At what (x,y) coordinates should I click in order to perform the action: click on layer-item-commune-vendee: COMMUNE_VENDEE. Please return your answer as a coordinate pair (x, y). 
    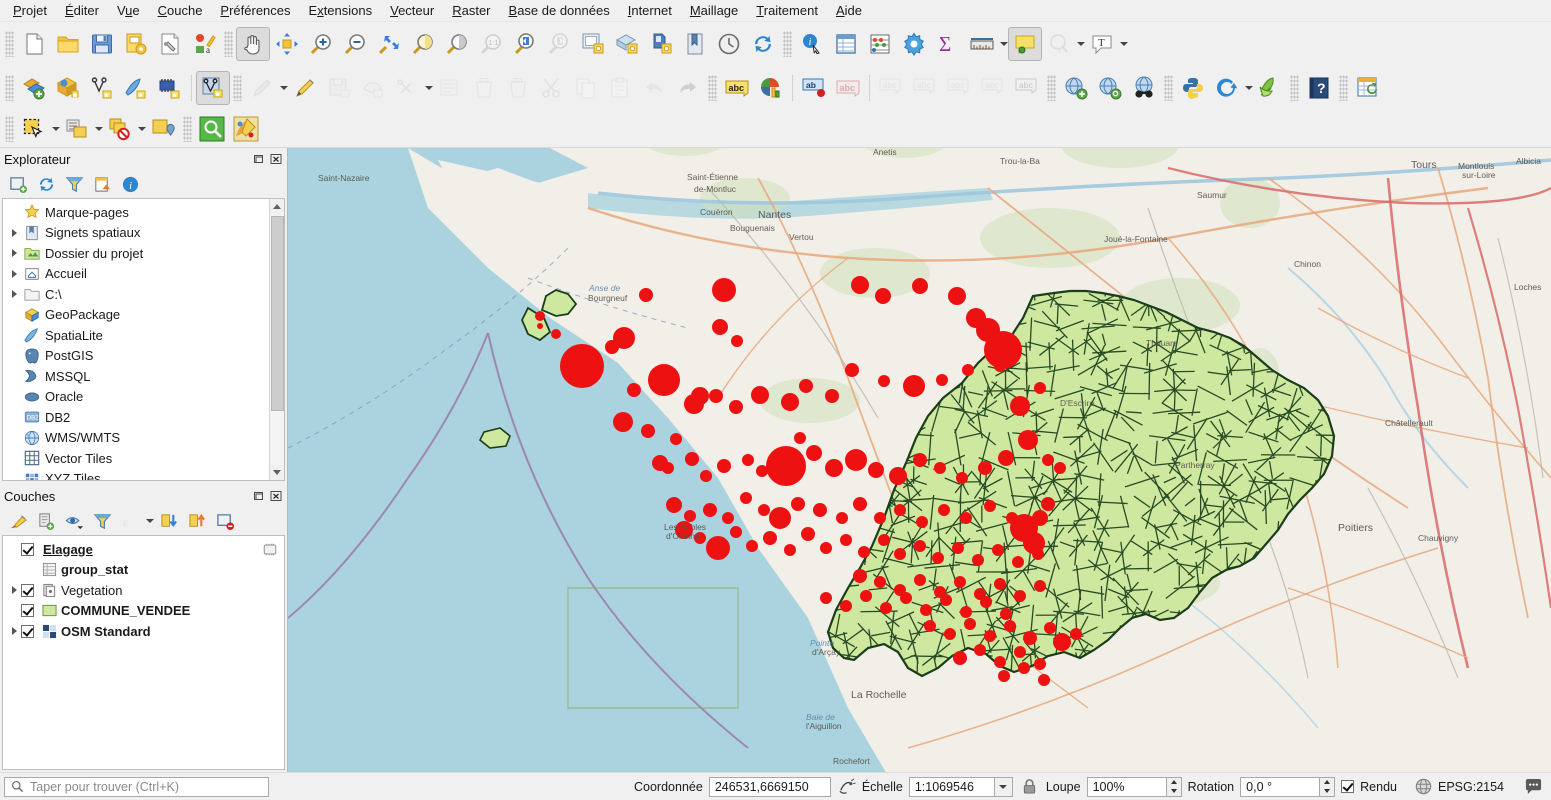
    Looking at the image, I should click on (143, 611).